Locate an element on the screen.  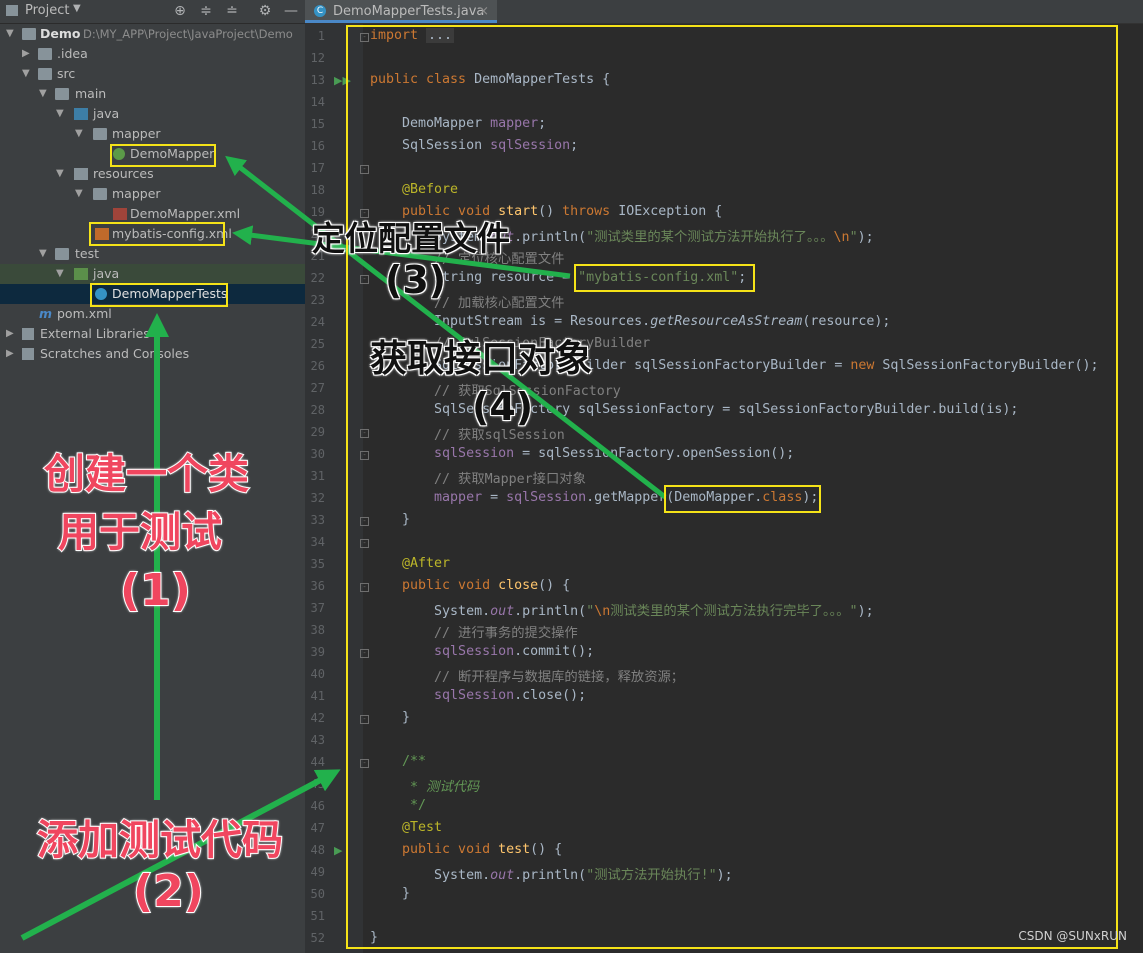
line-number: 47 is located at coordinates (317, 828).